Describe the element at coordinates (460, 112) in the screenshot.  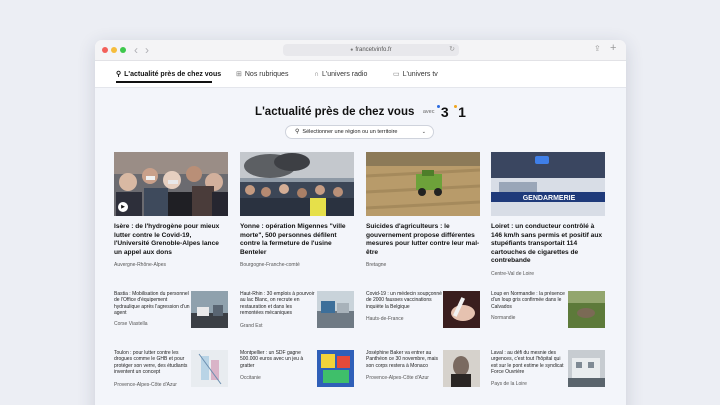
I see `la1ere-logo: 1` at that location.